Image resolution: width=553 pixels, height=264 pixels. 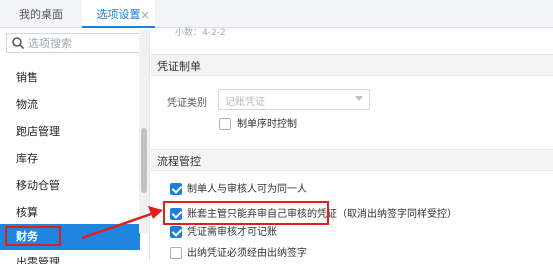 I want to click on section-title: 凭证制单, so click(x=179, y=66).